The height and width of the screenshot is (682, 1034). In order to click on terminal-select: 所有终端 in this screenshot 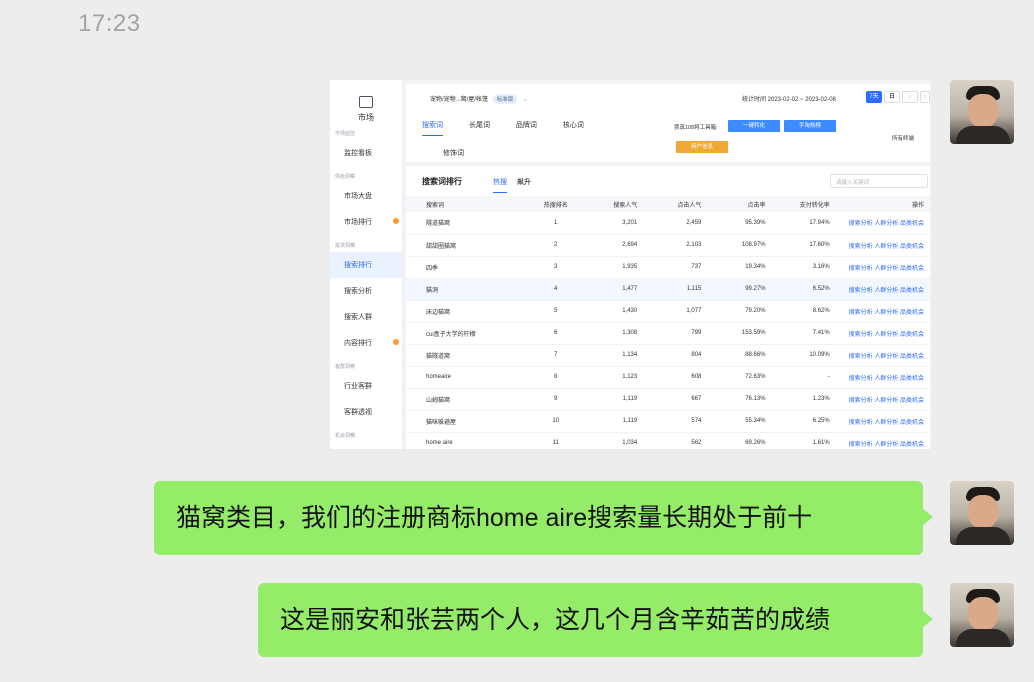, I will do `click(903, 138)`.